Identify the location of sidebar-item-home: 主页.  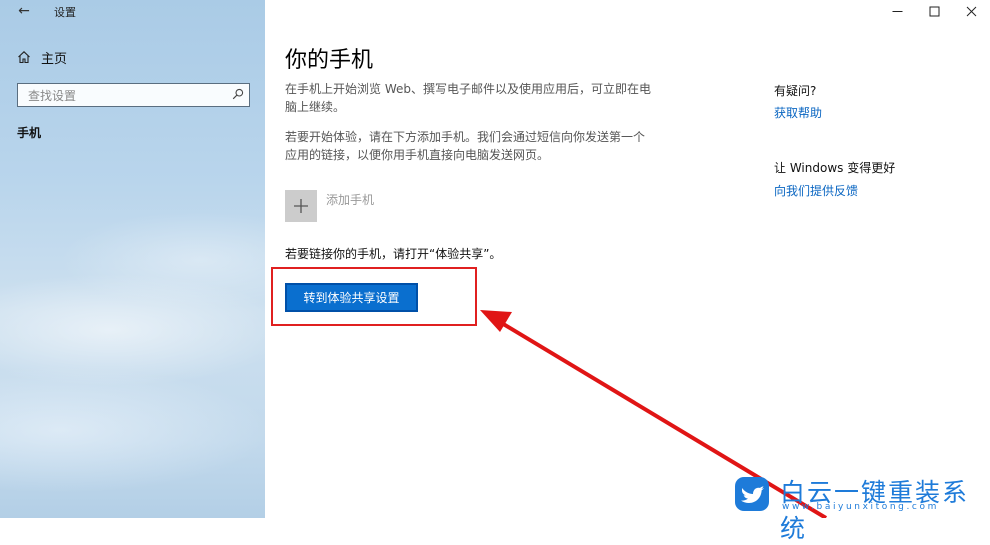
(42, 57).